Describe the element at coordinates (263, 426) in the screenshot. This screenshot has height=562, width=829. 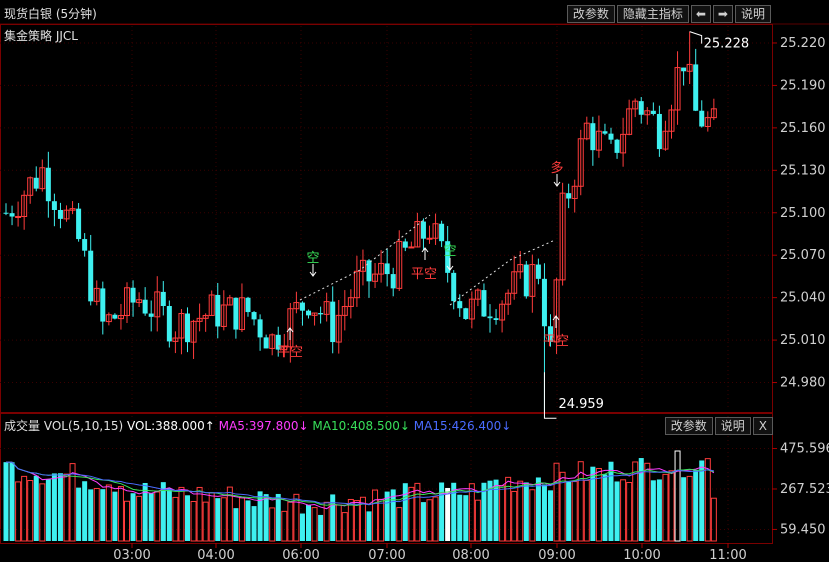
I see `volume-ma5: MA5:397.800↓` at that location.